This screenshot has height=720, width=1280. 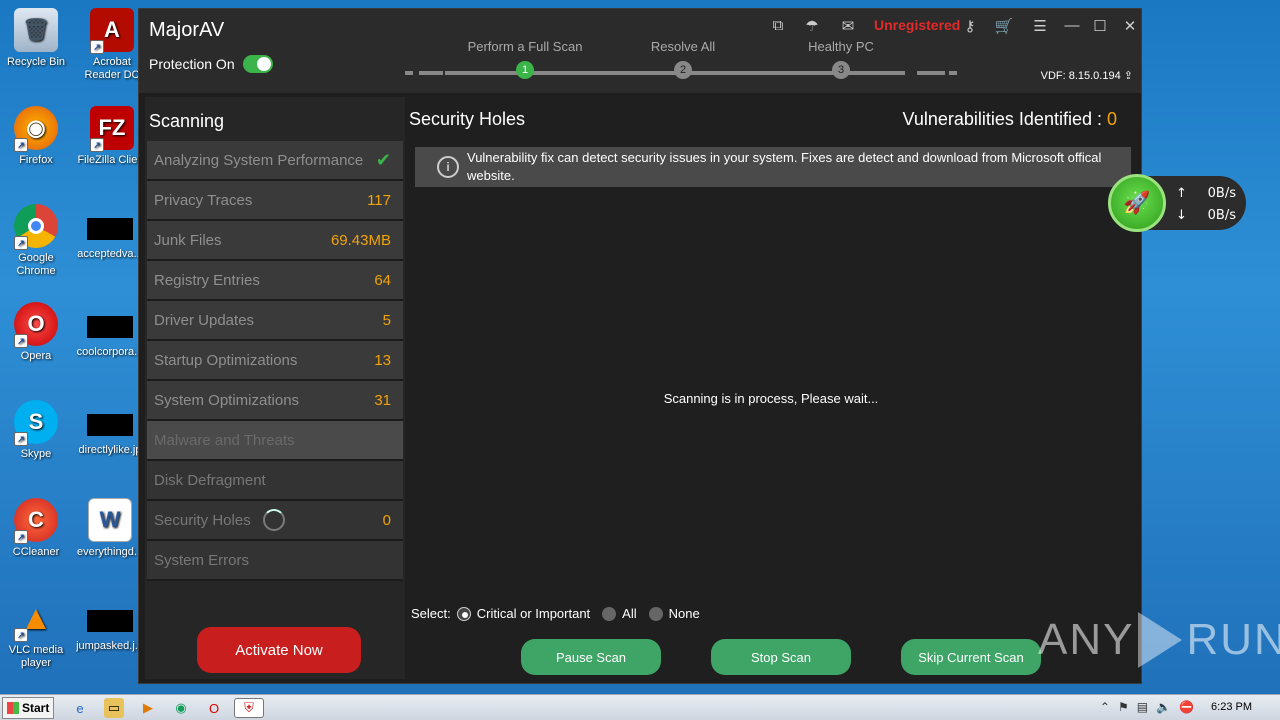 I want to click on chrome-taskbar-icon: ◉, so click(x=181, y=708).